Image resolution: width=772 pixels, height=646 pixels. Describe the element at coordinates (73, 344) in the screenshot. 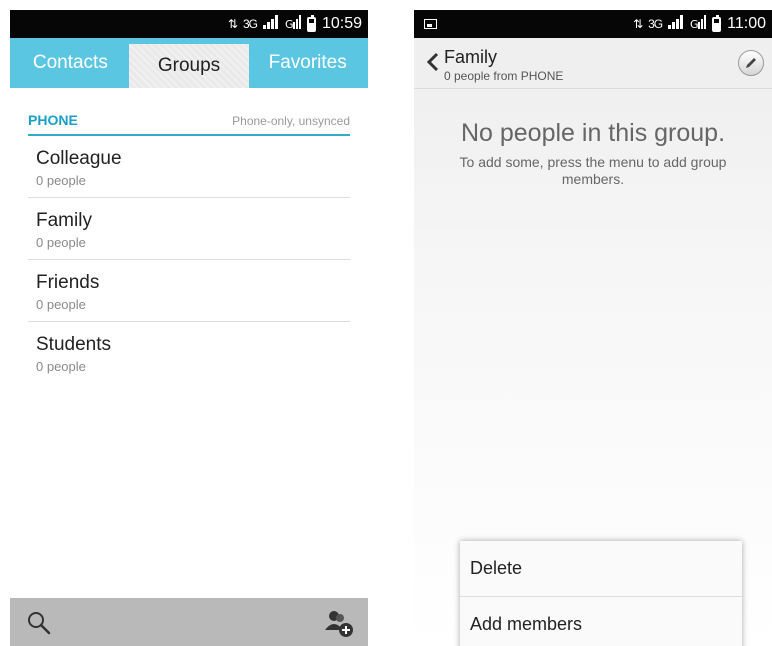

I see `group-name: Students` at that location.